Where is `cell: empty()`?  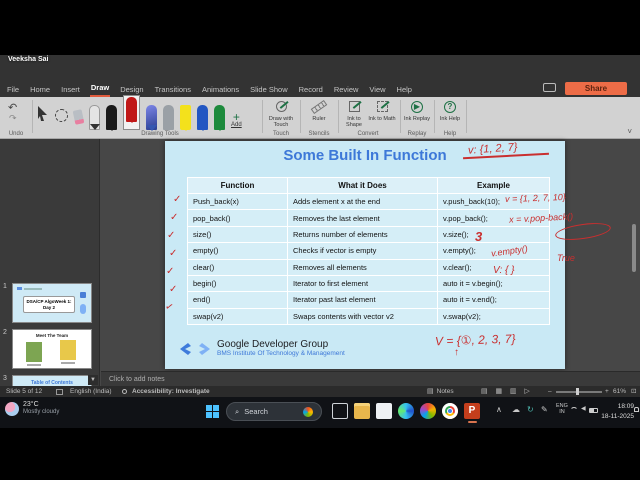
cell: empty() is located at coordinates (237, 251).